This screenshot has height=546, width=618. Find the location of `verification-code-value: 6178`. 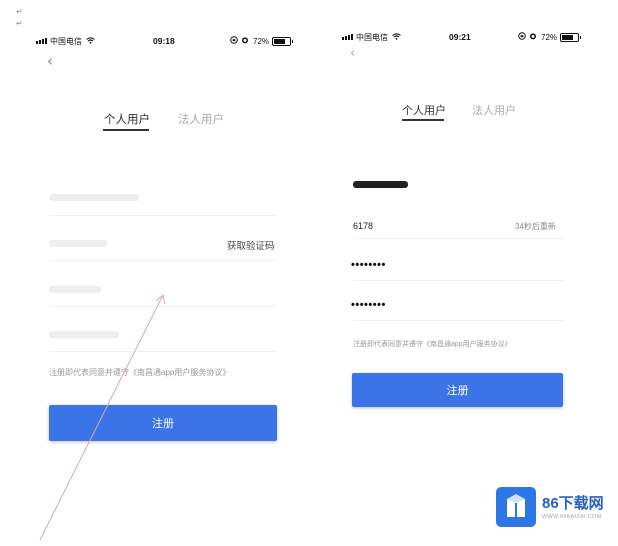

verification-code-value: 6178 is located at coordinates (363, 226).